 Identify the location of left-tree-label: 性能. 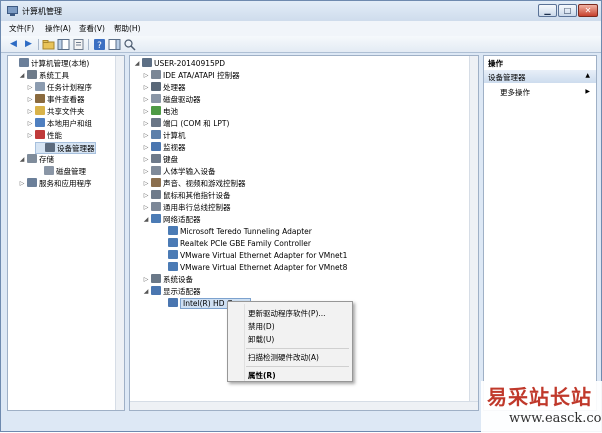
(54, 135).